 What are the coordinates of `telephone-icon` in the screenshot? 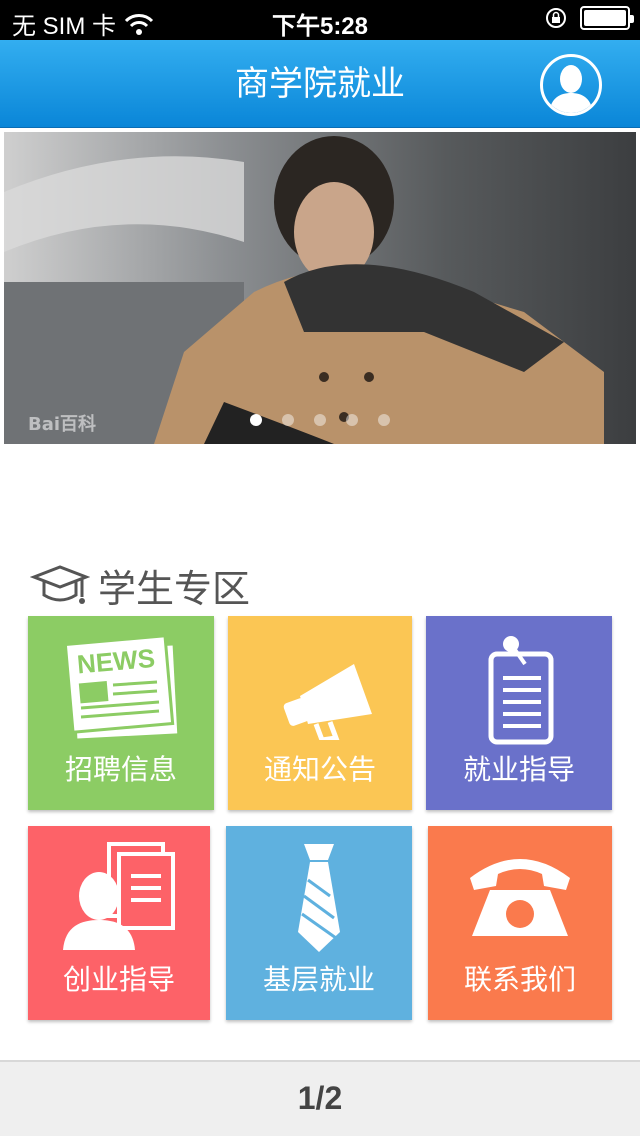 It's located at (520, 897).